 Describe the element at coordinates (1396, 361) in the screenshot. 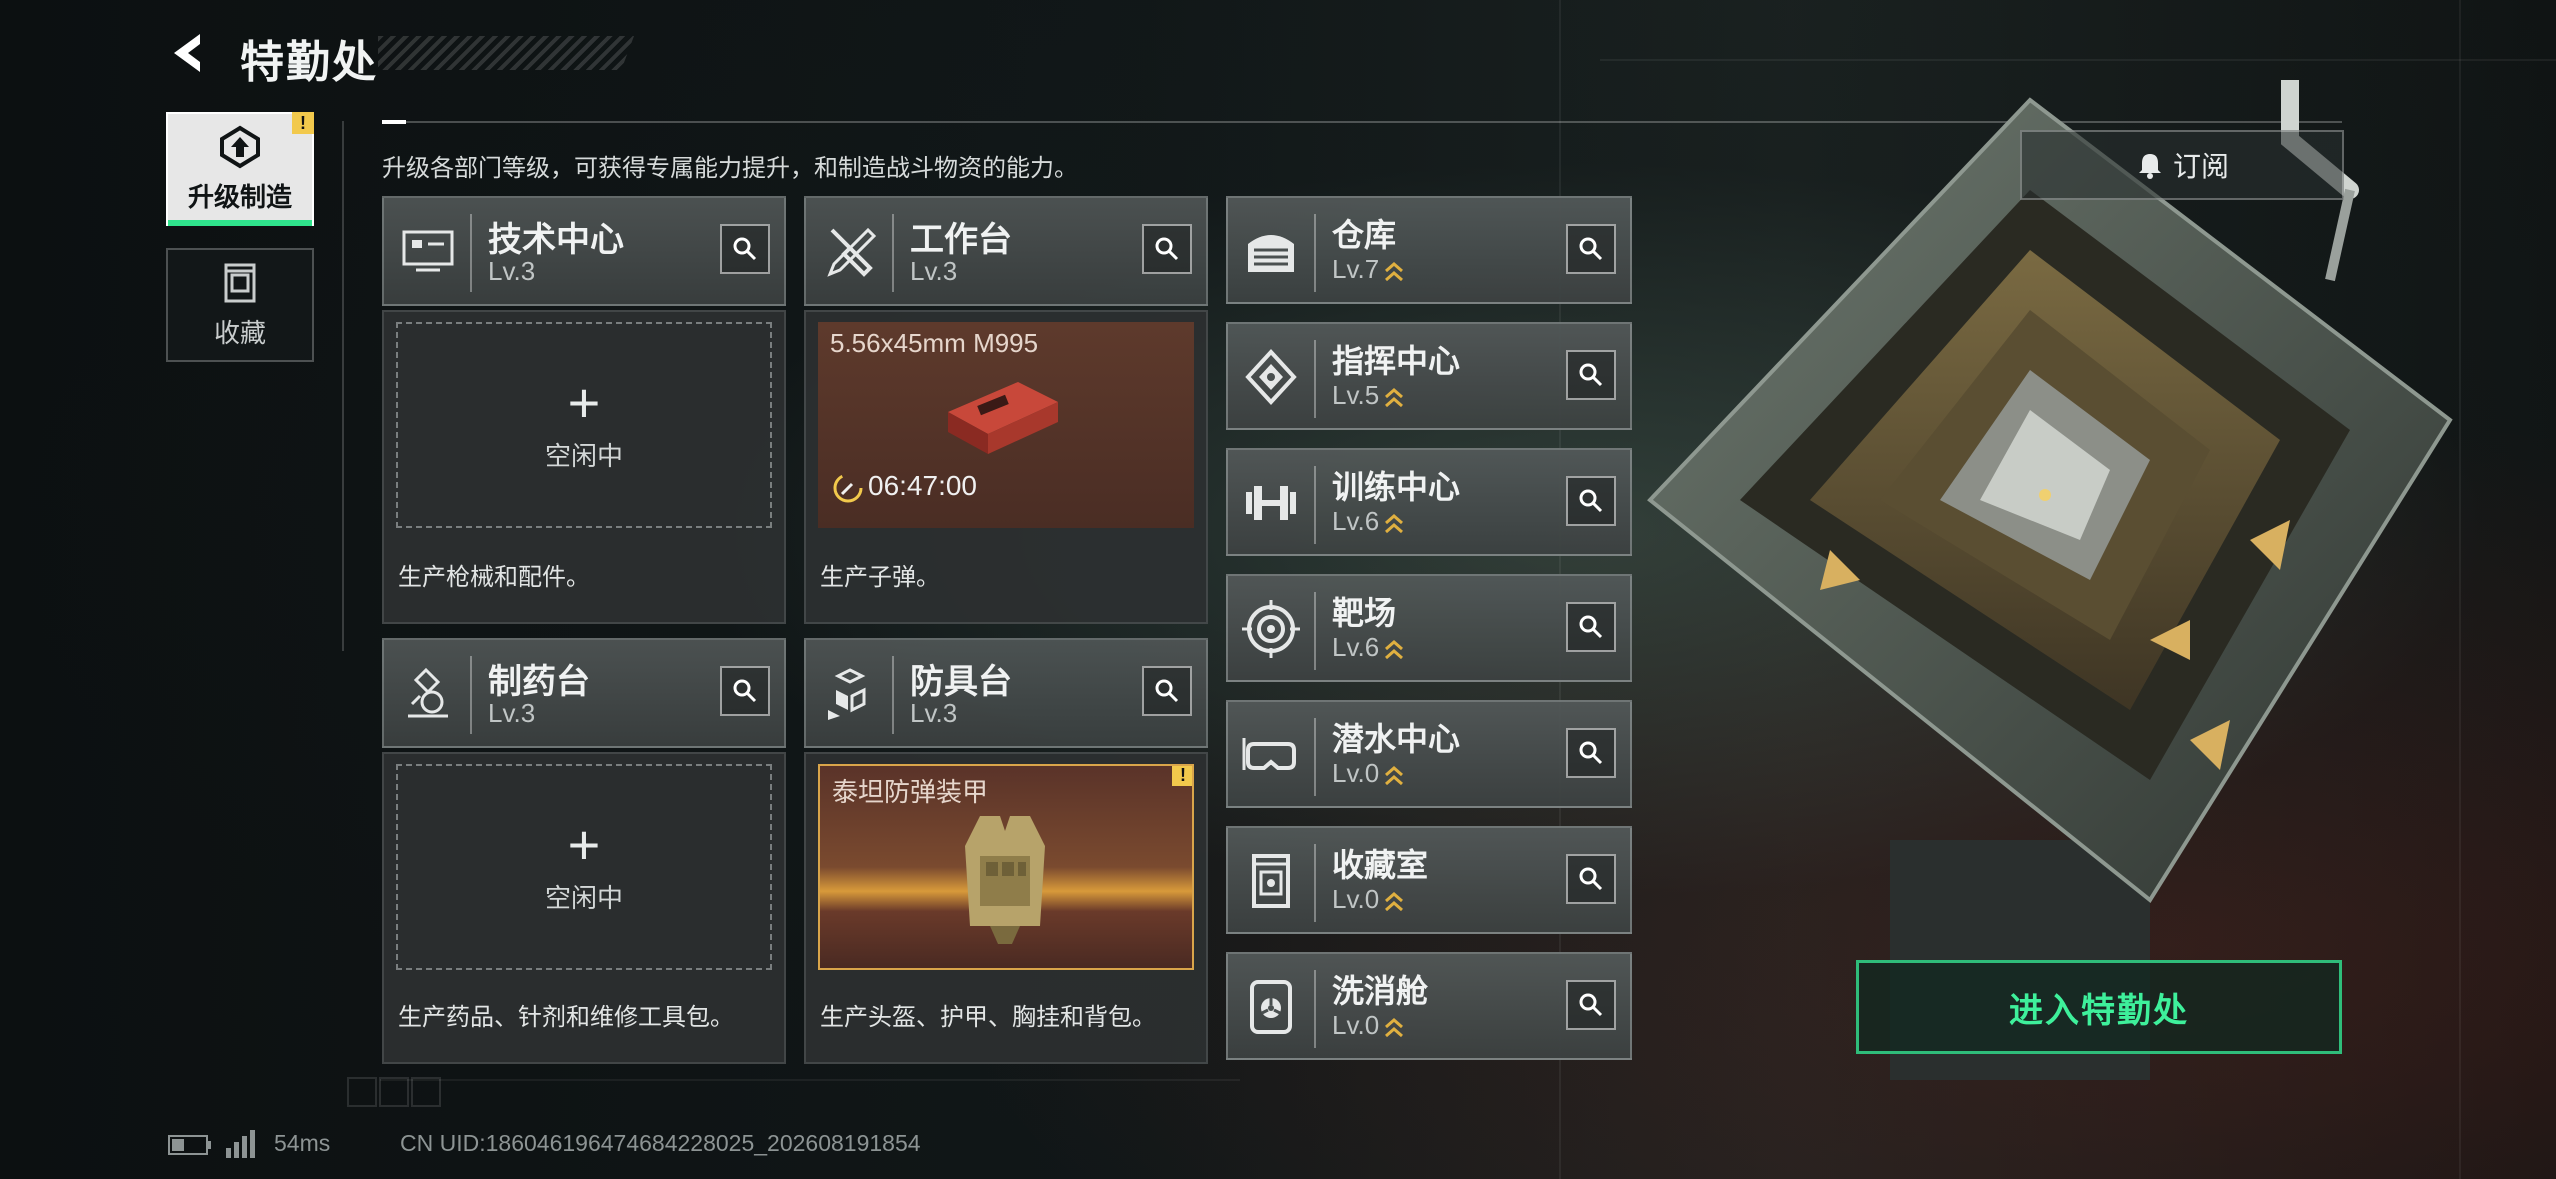

I see `facility-name: 指挥中心` at that location.